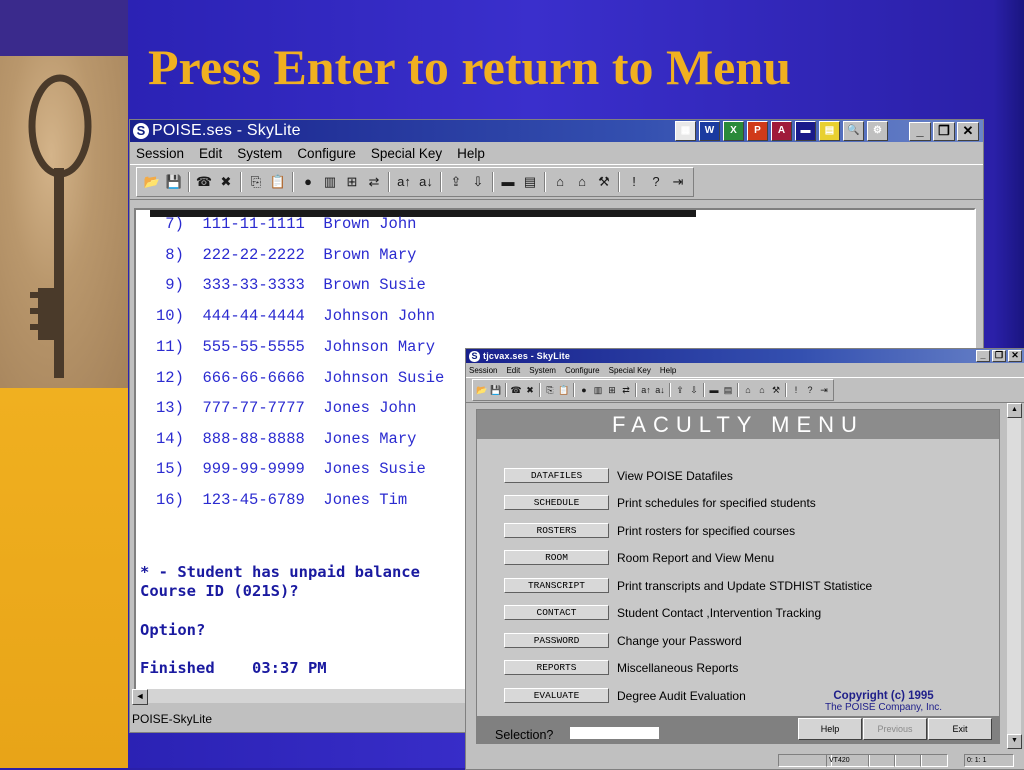 This screenshot has height=770, width=1024. I want to click on scroll-down-icon: ▼, so click(1014, 741).